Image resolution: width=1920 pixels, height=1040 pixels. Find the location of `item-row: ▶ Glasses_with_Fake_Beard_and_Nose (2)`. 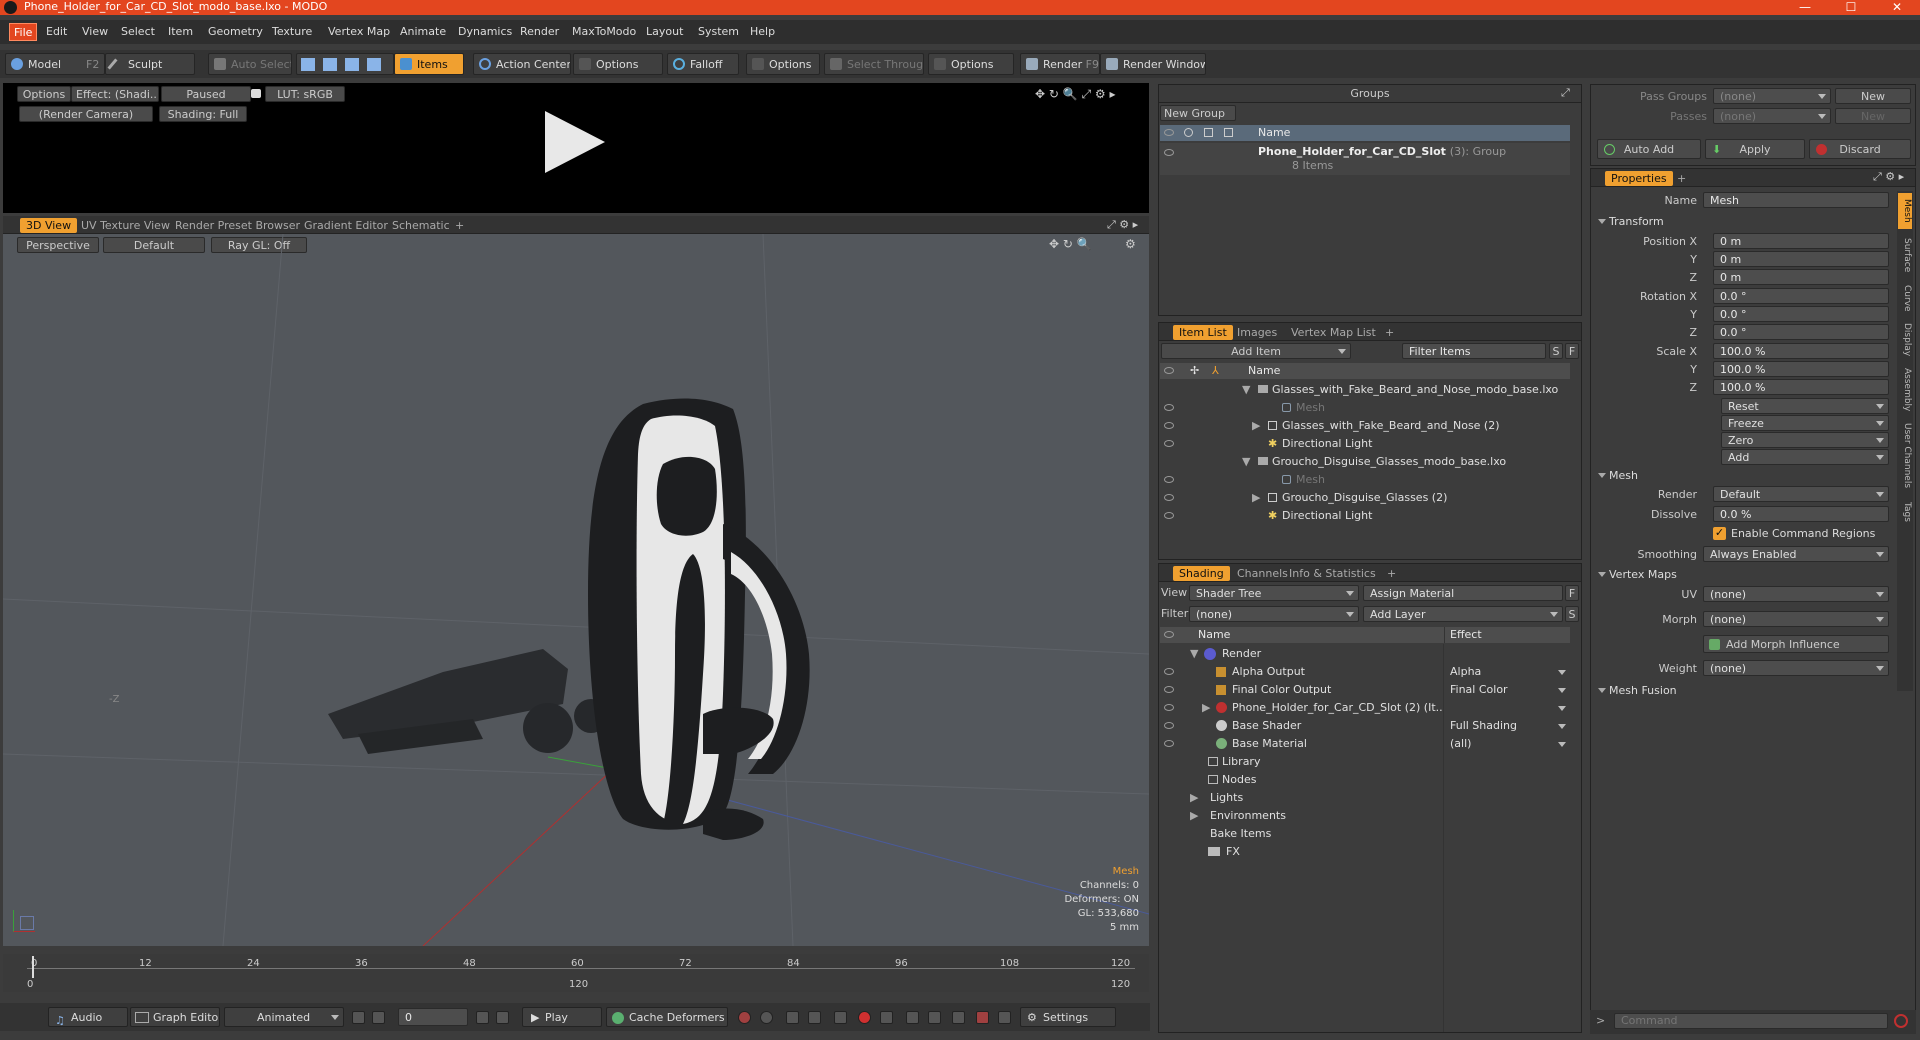

item-row: ▶ Glasses_with_Fake_Beard_and_Nose (2) is located at coordinates (1365, 426).